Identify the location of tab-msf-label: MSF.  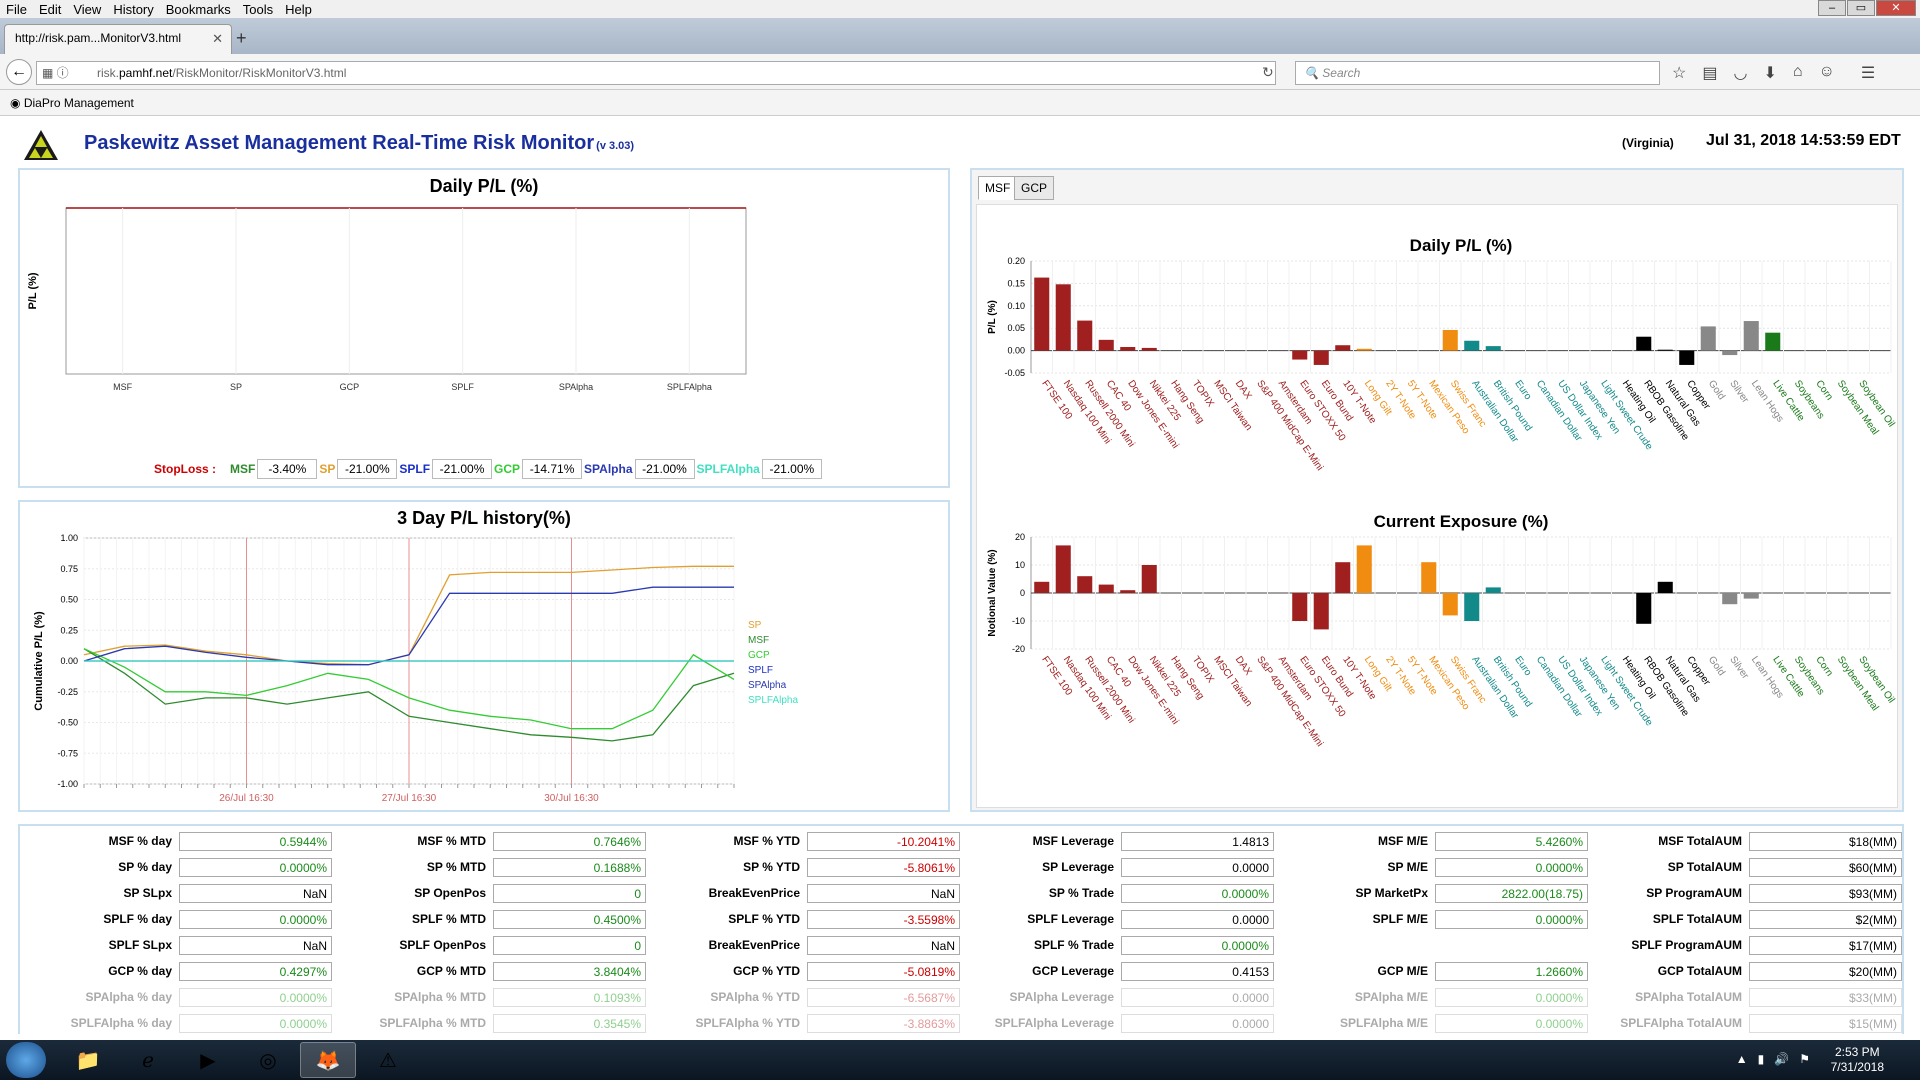
(998, 188).